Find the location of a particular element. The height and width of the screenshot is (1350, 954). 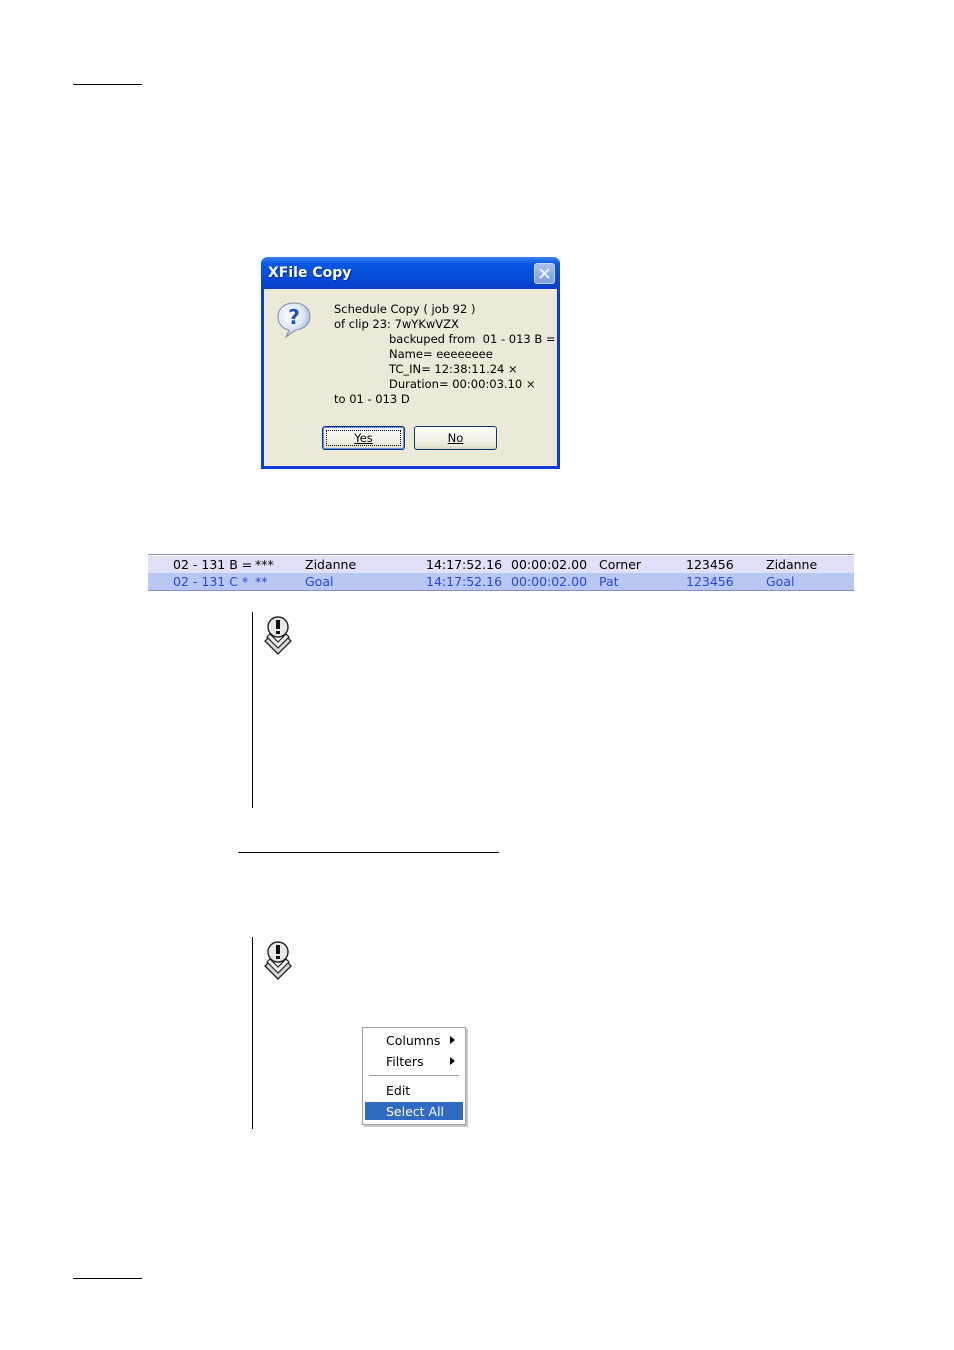

message-line-2: of clip 23: 7wYKwVZX is located at coordinates (396, 324).